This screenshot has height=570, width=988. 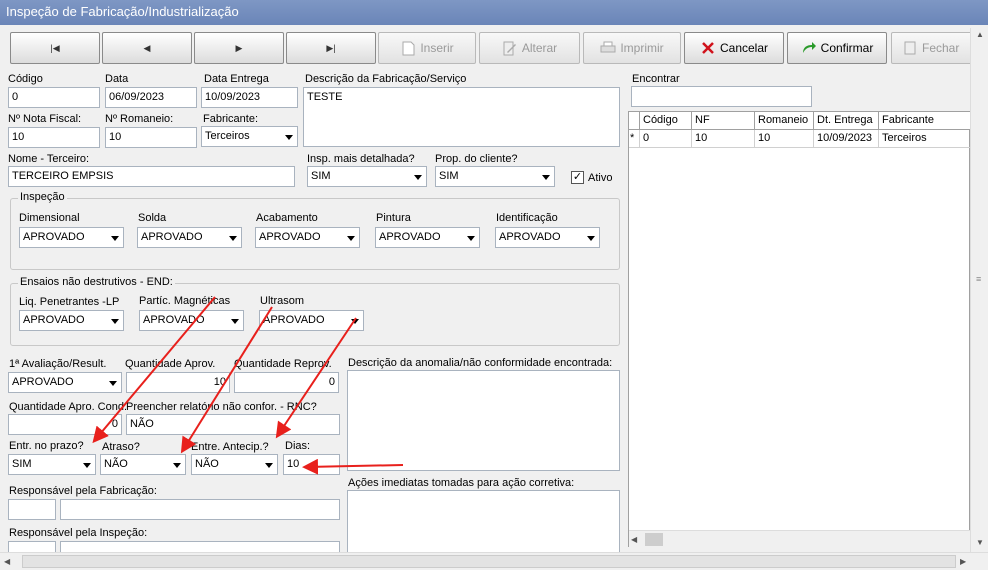 What do you see at coordinates (46, 446) in the screenshot?
I see `entr-prazo-label: Entr. no prazo?` at bounding box center [46, 446].